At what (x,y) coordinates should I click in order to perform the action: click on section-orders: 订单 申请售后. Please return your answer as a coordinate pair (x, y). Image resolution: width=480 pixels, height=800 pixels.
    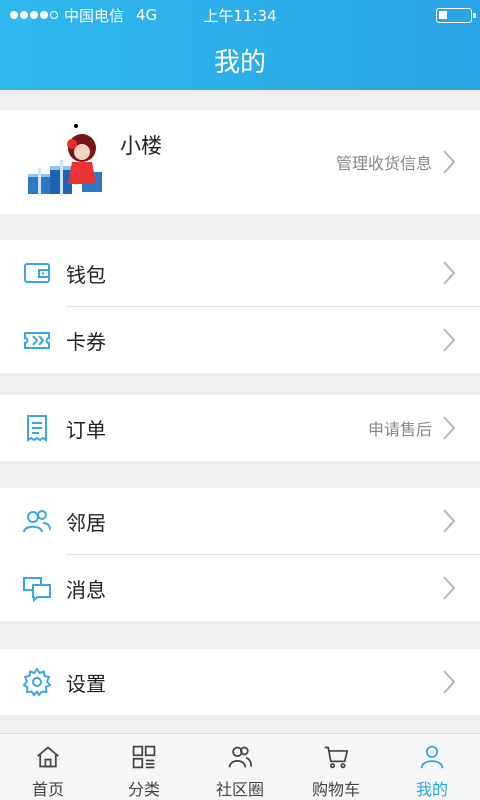
    Looking at the image, I should click on (240, 428).